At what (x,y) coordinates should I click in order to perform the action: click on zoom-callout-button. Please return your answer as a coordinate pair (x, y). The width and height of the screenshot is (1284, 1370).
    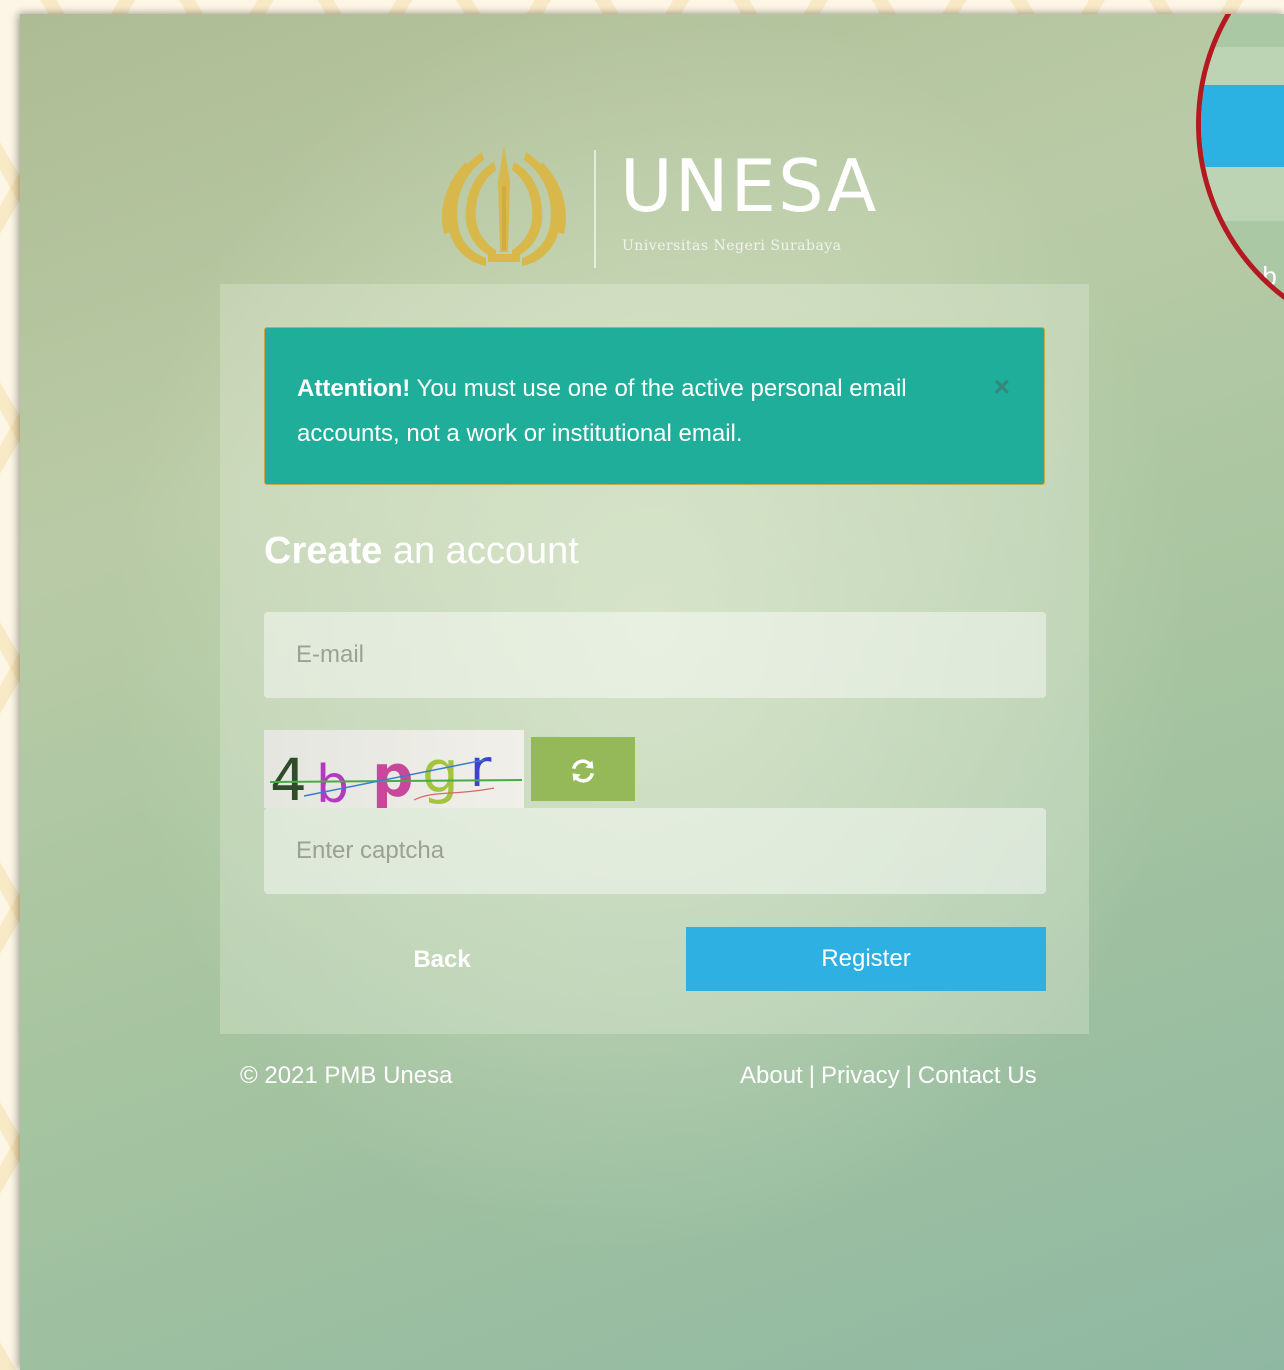
    Looking at the image, I should click on (1242, 126).